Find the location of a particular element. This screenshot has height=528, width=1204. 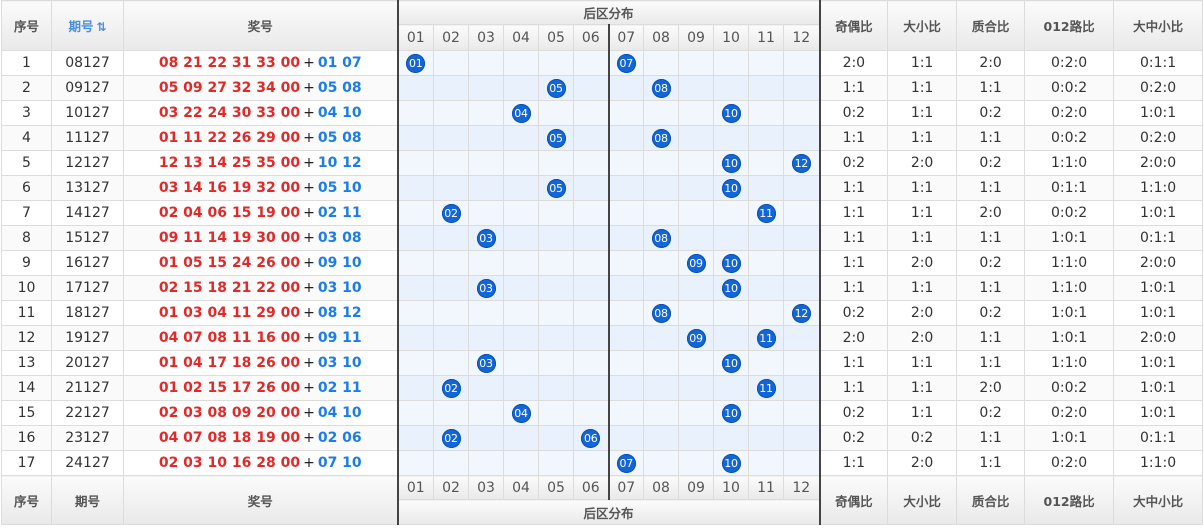

row-period: 13127 is located at coordinates (87, 188).